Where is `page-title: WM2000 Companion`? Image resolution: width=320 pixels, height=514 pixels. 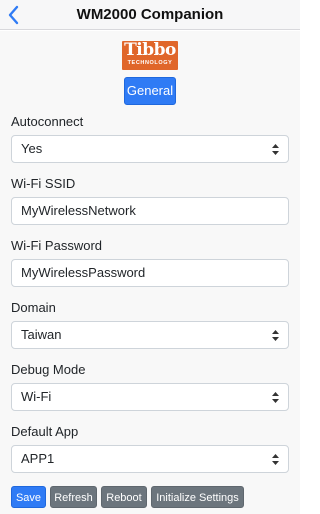 page-title: WM2000 Companion is located at coordinates (150, 14).